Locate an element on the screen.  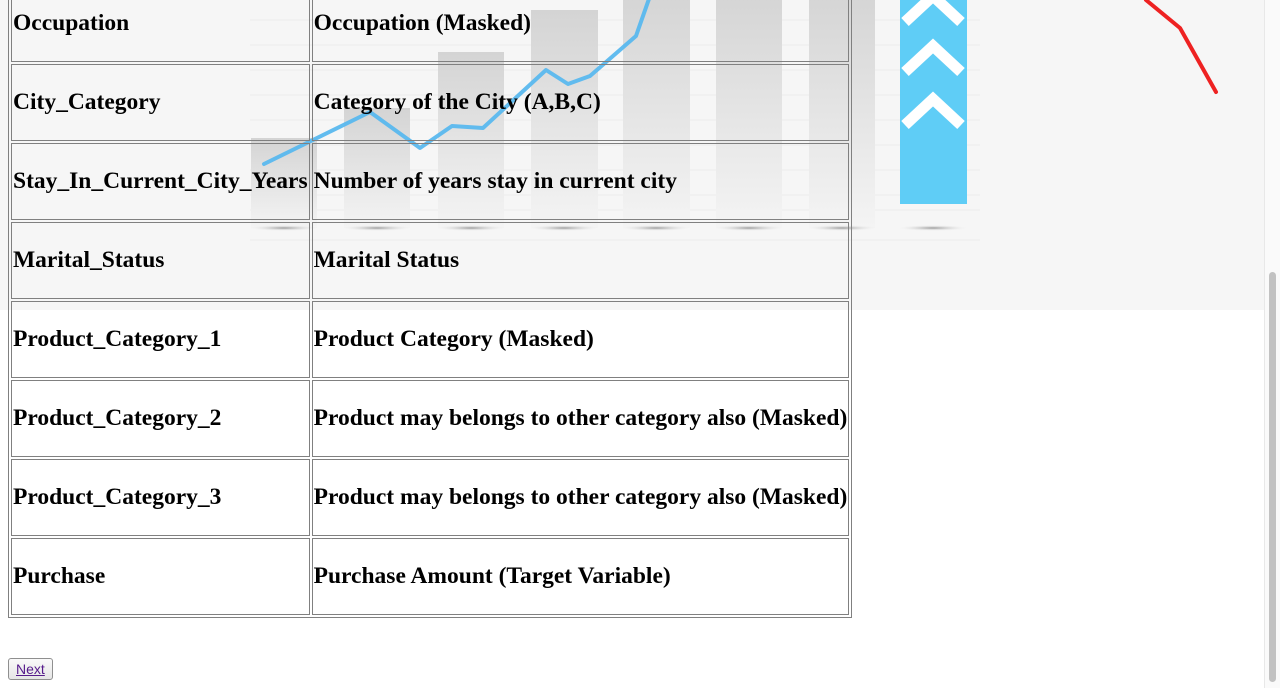
variable-name-cell: Marital_Status is located at coordinates (160, 260).